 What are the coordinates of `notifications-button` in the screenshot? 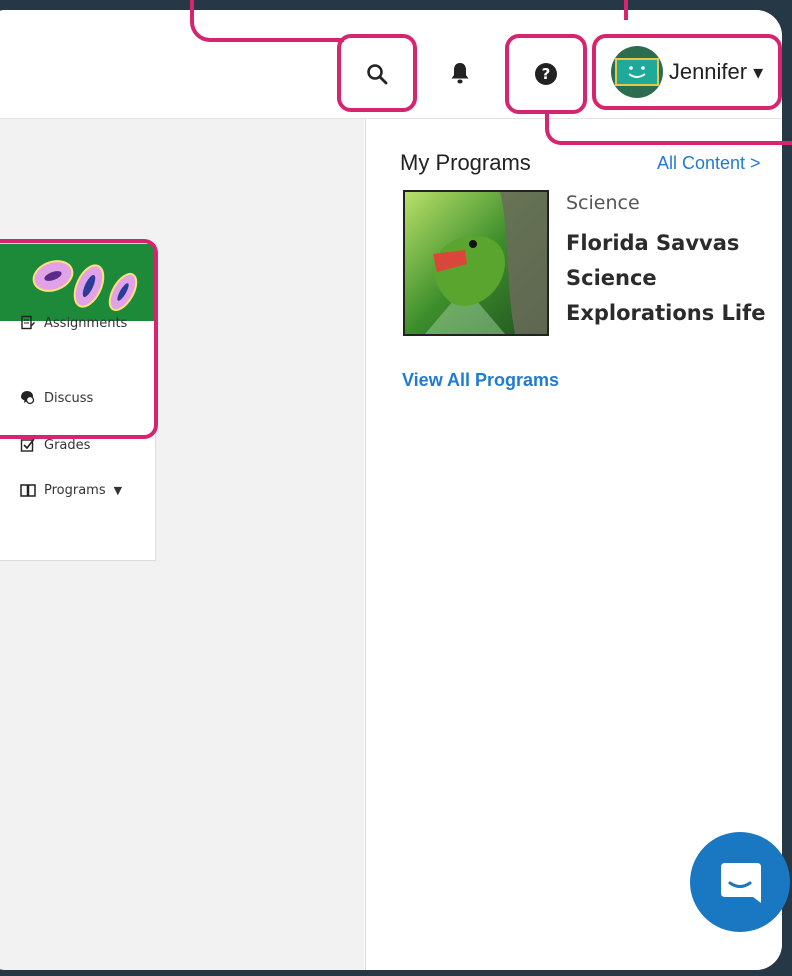 It's located at (460, 73).